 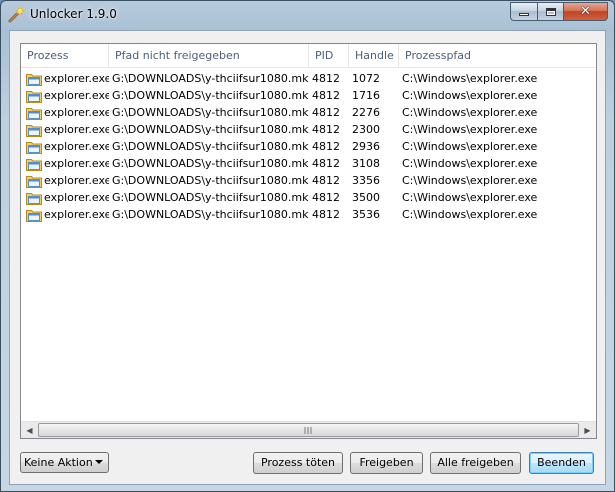 What do you see at coordinates (386, 463) in the screenshot?
I see `unlock-button: Freigeben` at bounding box center [386, 463].